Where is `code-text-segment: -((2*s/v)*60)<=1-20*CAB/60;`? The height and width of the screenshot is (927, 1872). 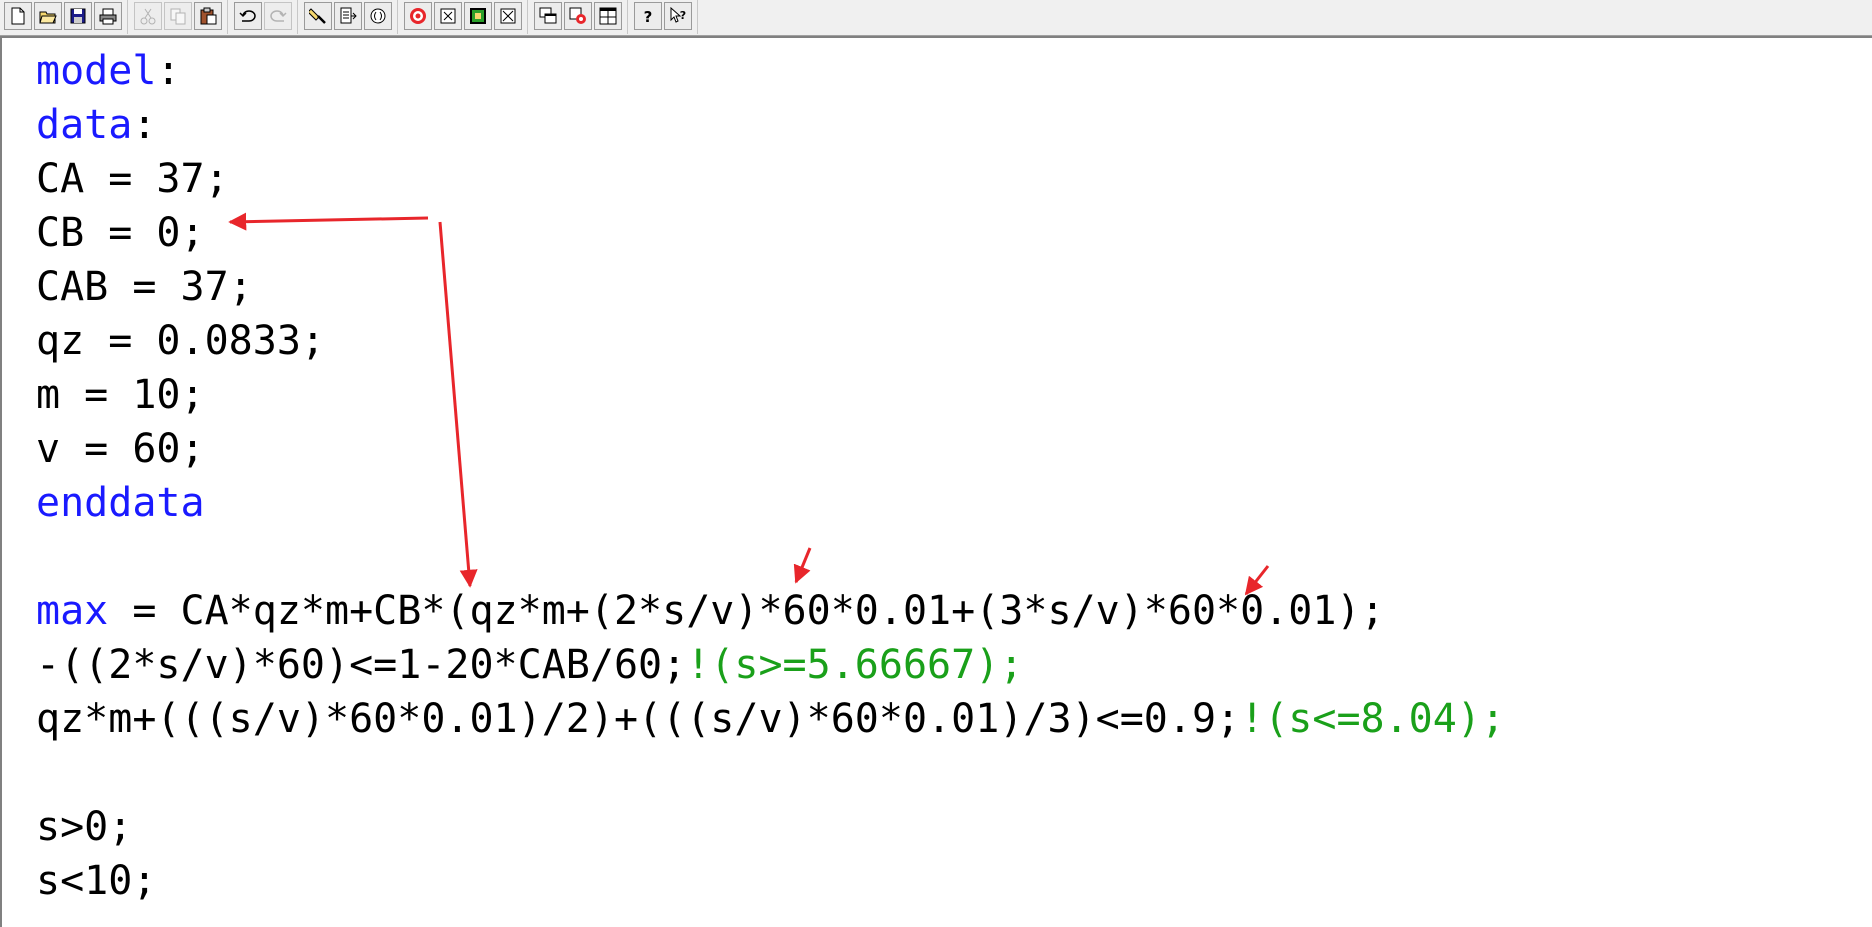
code-text-segment: -((2*s/v)*60)<=1-20*CAB/60; is located at coordinates (361, 665).